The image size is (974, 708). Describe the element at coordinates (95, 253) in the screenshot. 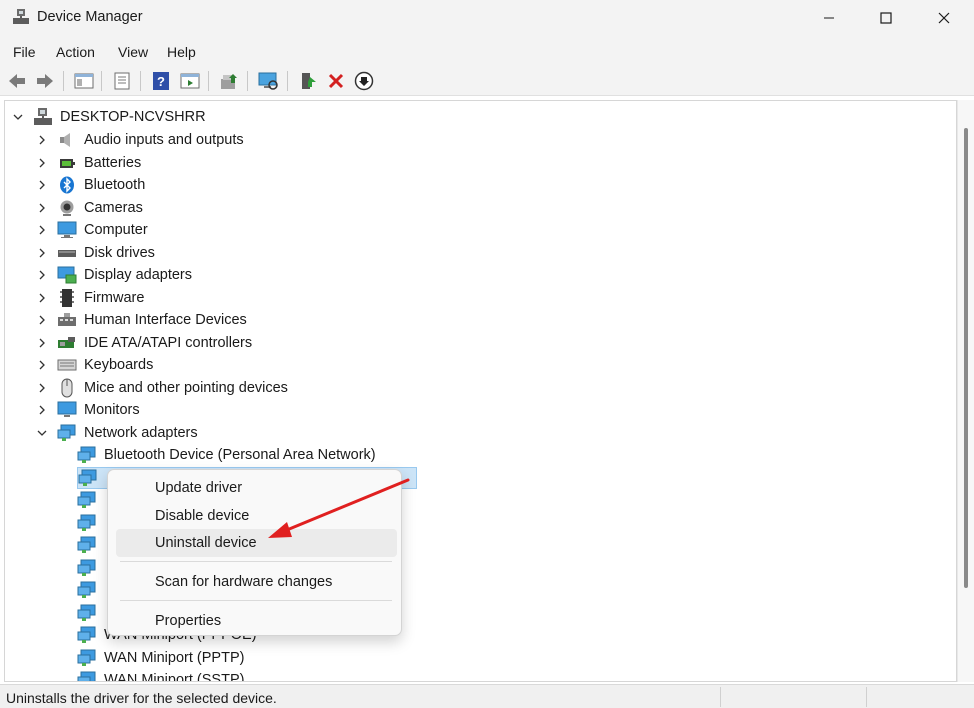

I see `tree-category-disk-drives: Disk drives` at that location.